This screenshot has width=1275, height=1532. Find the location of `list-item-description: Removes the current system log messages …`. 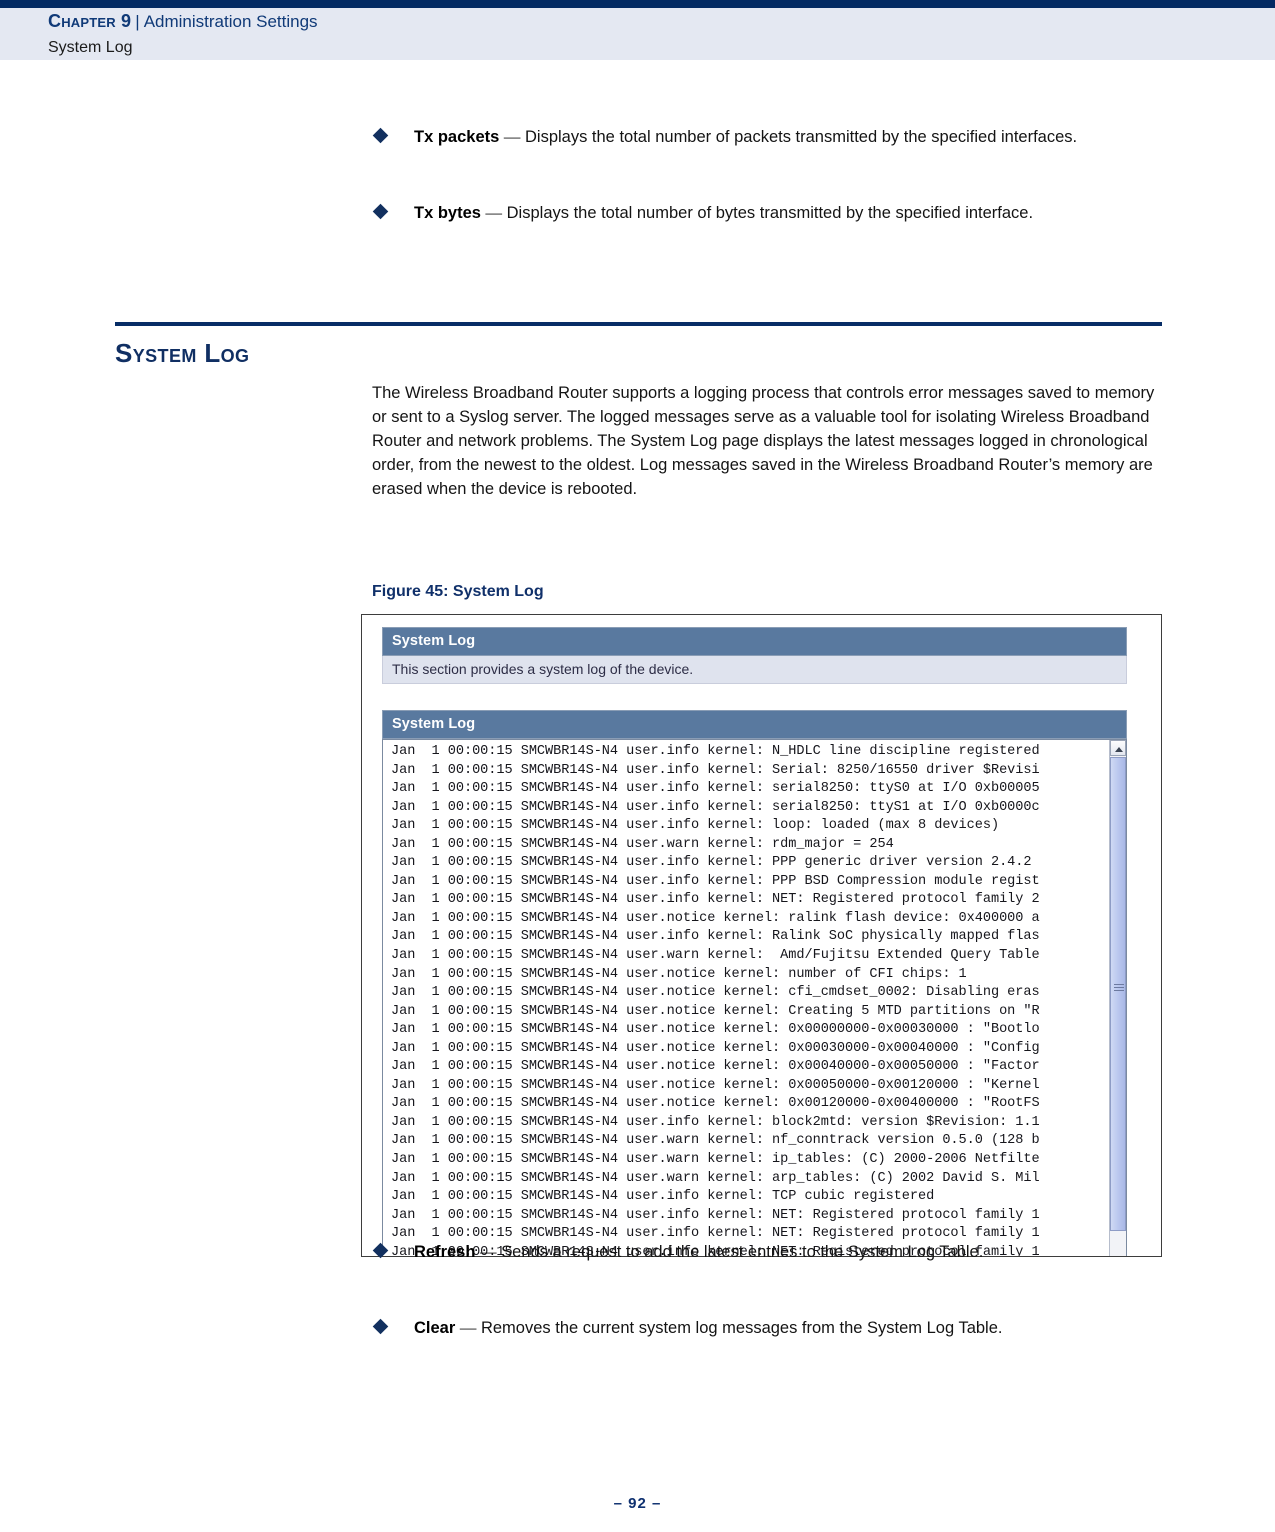

list-item-description: Removes the current system log messages … is located at coordinates (741, 1328).